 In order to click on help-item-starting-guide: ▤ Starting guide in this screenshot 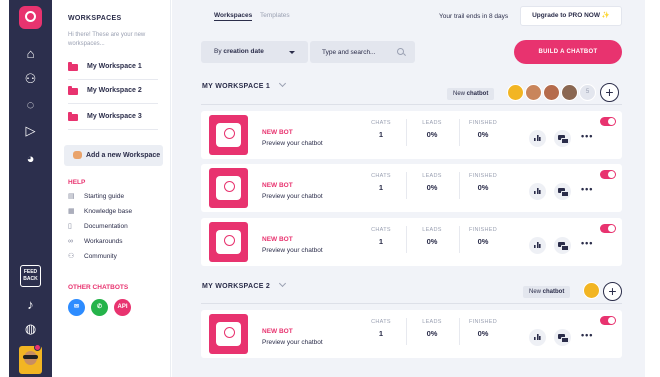, I will do `click(96, 196)`.